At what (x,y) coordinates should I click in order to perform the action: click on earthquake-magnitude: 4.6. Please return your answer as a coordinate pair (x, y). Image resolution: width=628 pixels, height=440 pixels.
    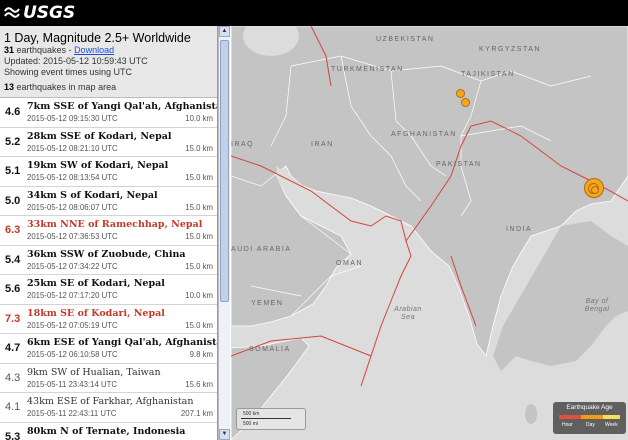
    Looking at the image, I should click on (13, 112).